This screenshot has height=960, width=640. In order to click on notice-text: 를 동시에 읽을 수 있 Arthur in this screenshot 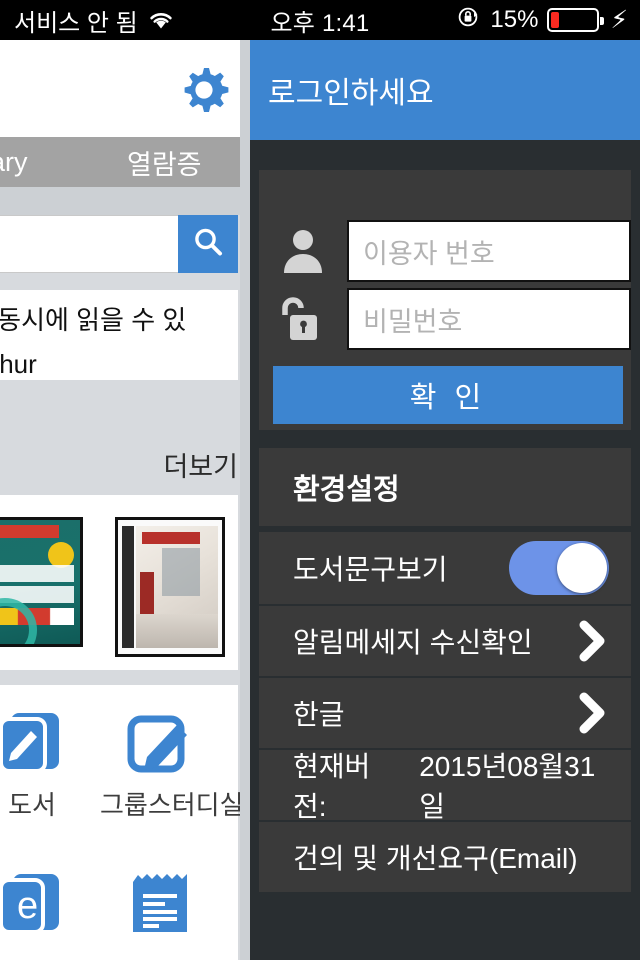, I will do `click(119, 335)`.